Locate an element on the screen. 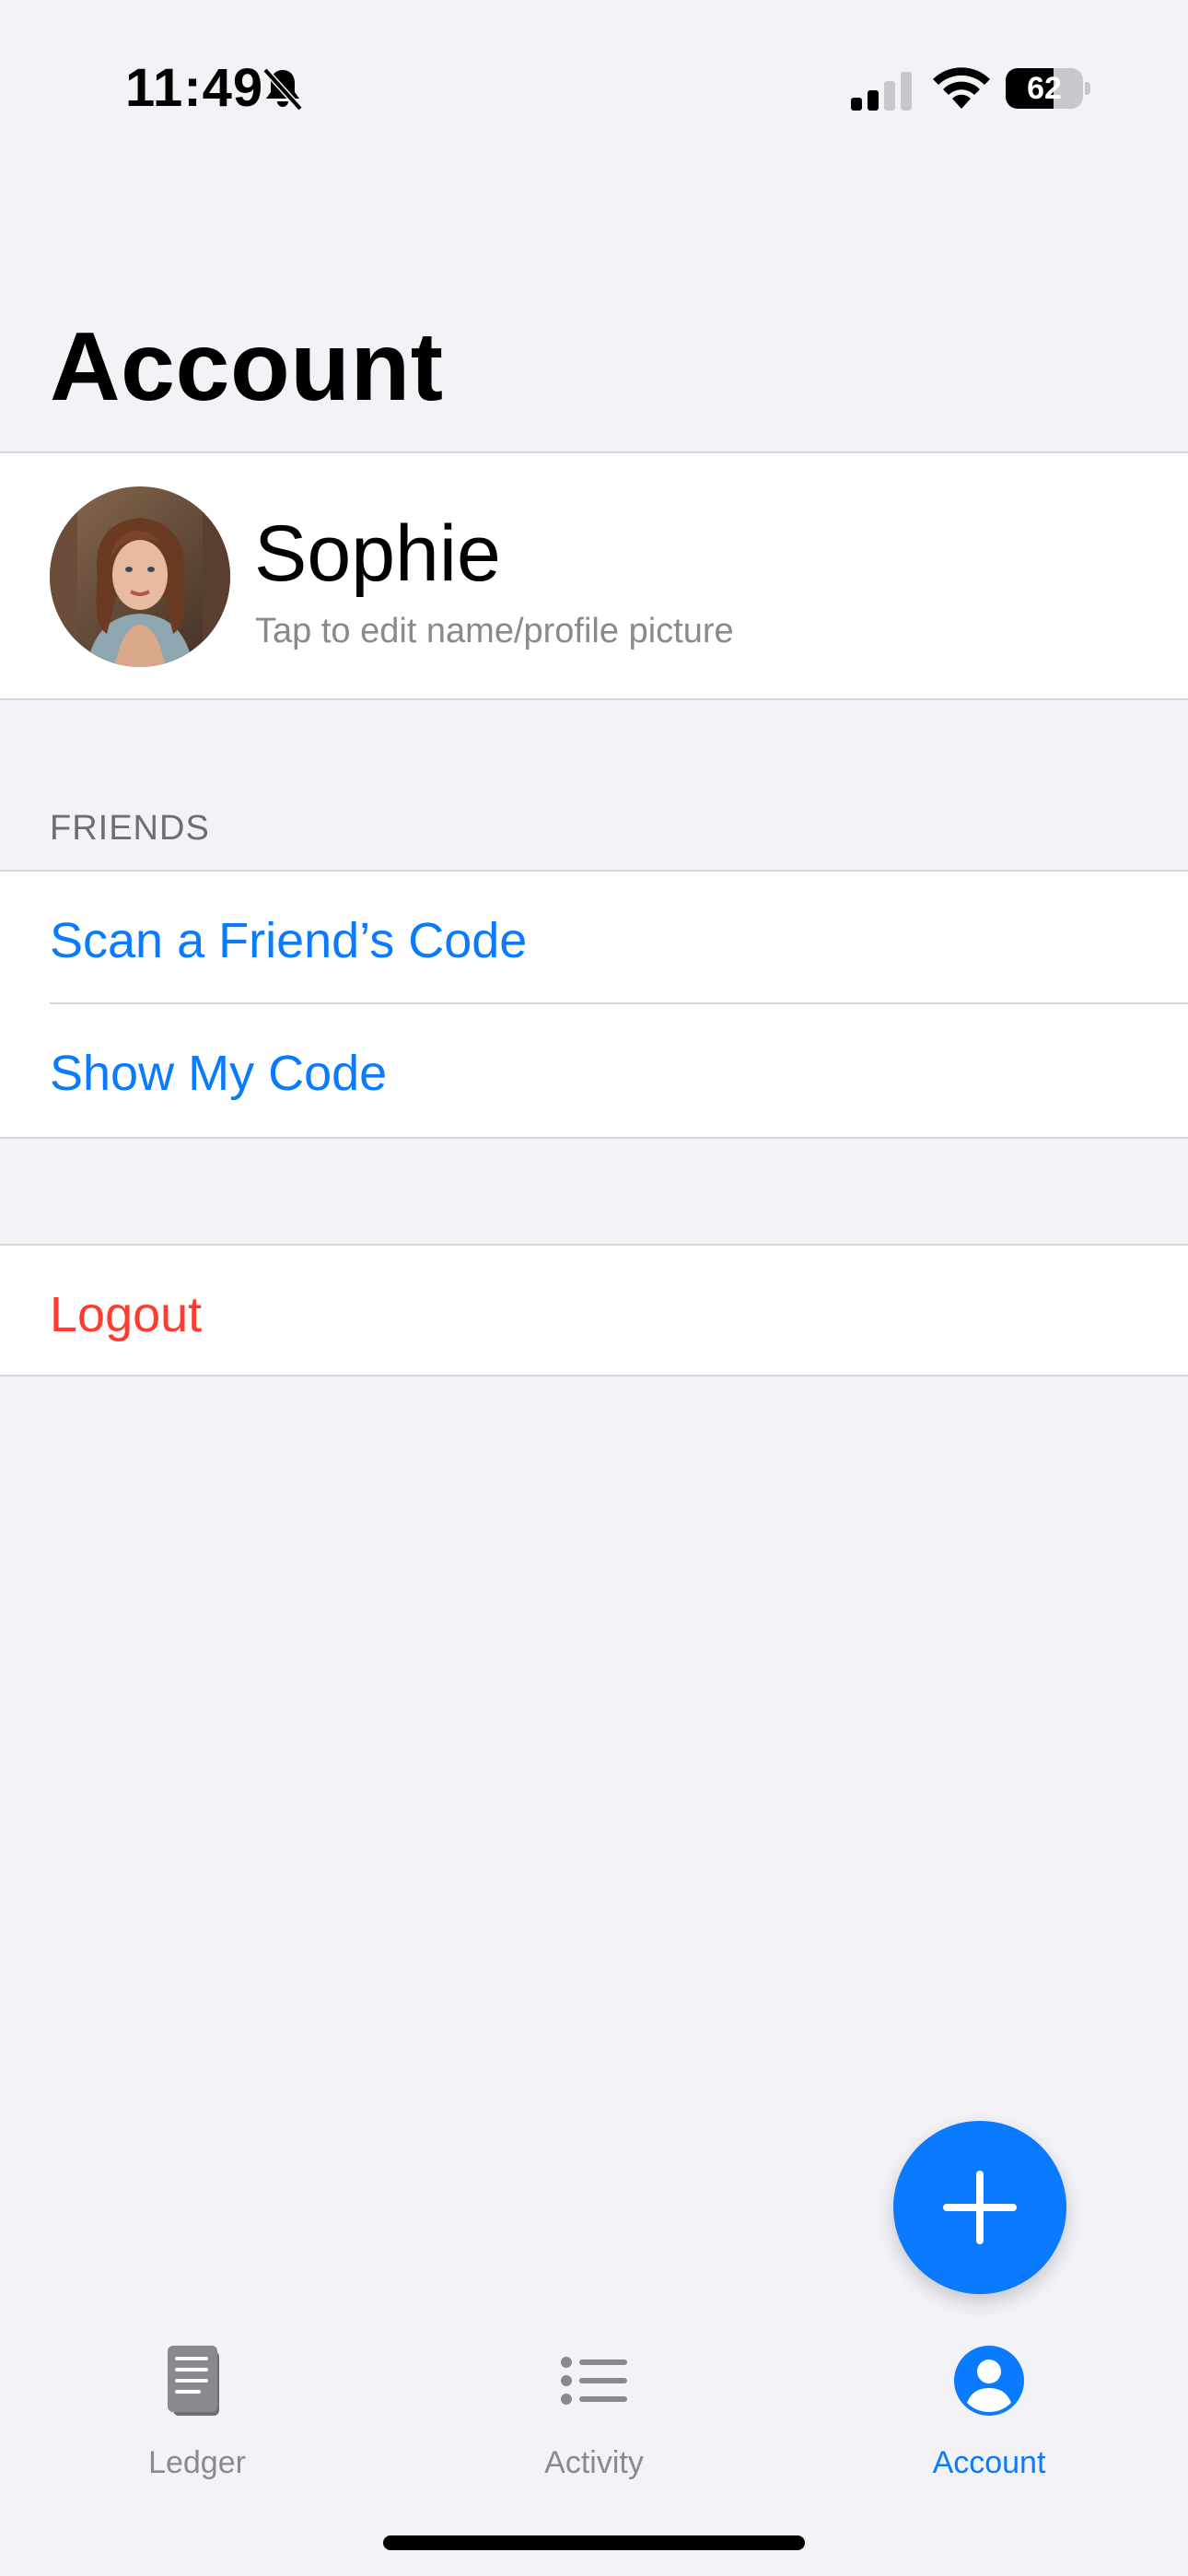 This screenshot has width=1188, height=2576. status-bar: 11:49 62 is located at coordinates (594, 87).